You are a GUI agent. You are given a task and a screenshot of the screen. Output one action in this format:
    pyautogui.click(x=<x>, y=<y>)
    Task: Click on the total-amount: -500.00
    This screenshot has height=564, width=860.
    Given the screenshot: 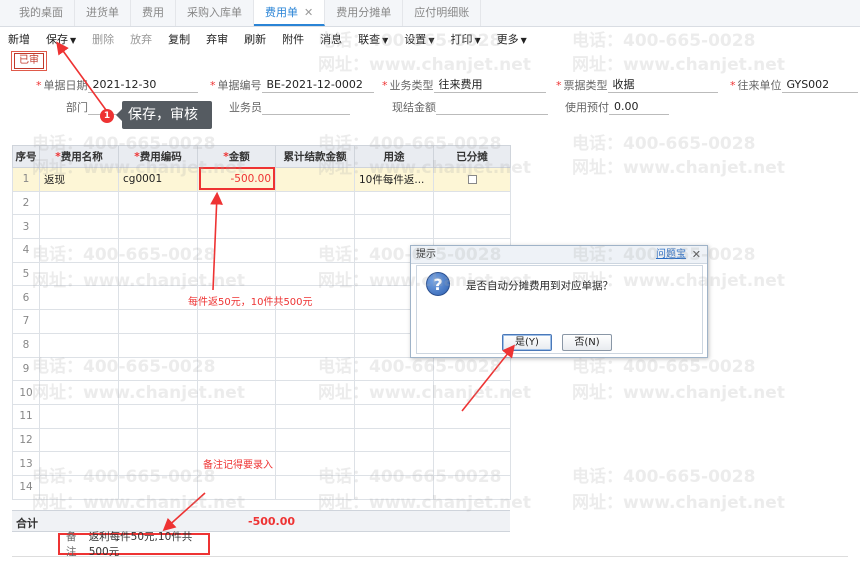 What is the action you would take?
    pyautogui.click(x=272, y=521)
    